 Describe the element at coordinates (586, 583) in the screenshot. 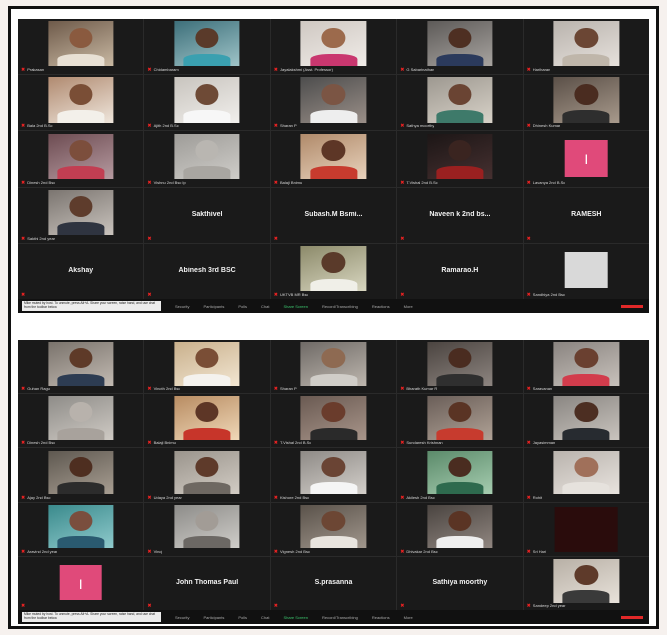

I see `participant-tile: ✖ Sandeep 2nd year` at that location.